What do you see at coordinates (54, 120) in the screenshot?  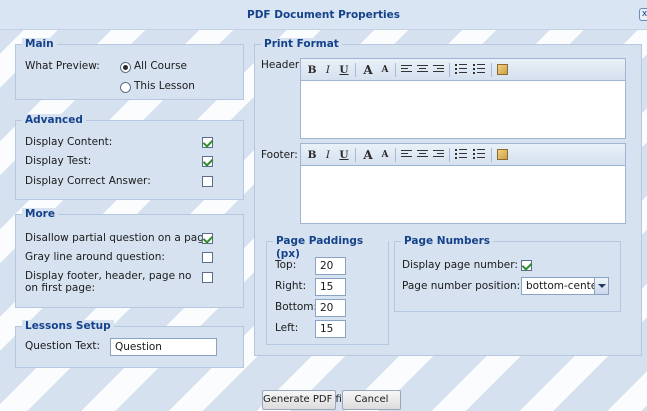 I see `advanced-legend: Advanced` at bounding box center [54, 120].